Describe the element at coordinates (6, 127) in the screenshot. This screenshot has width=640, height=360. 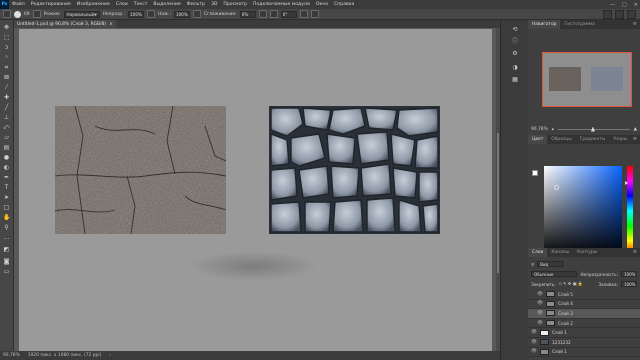
I see `history-brush-icon: ⤺` at that location.